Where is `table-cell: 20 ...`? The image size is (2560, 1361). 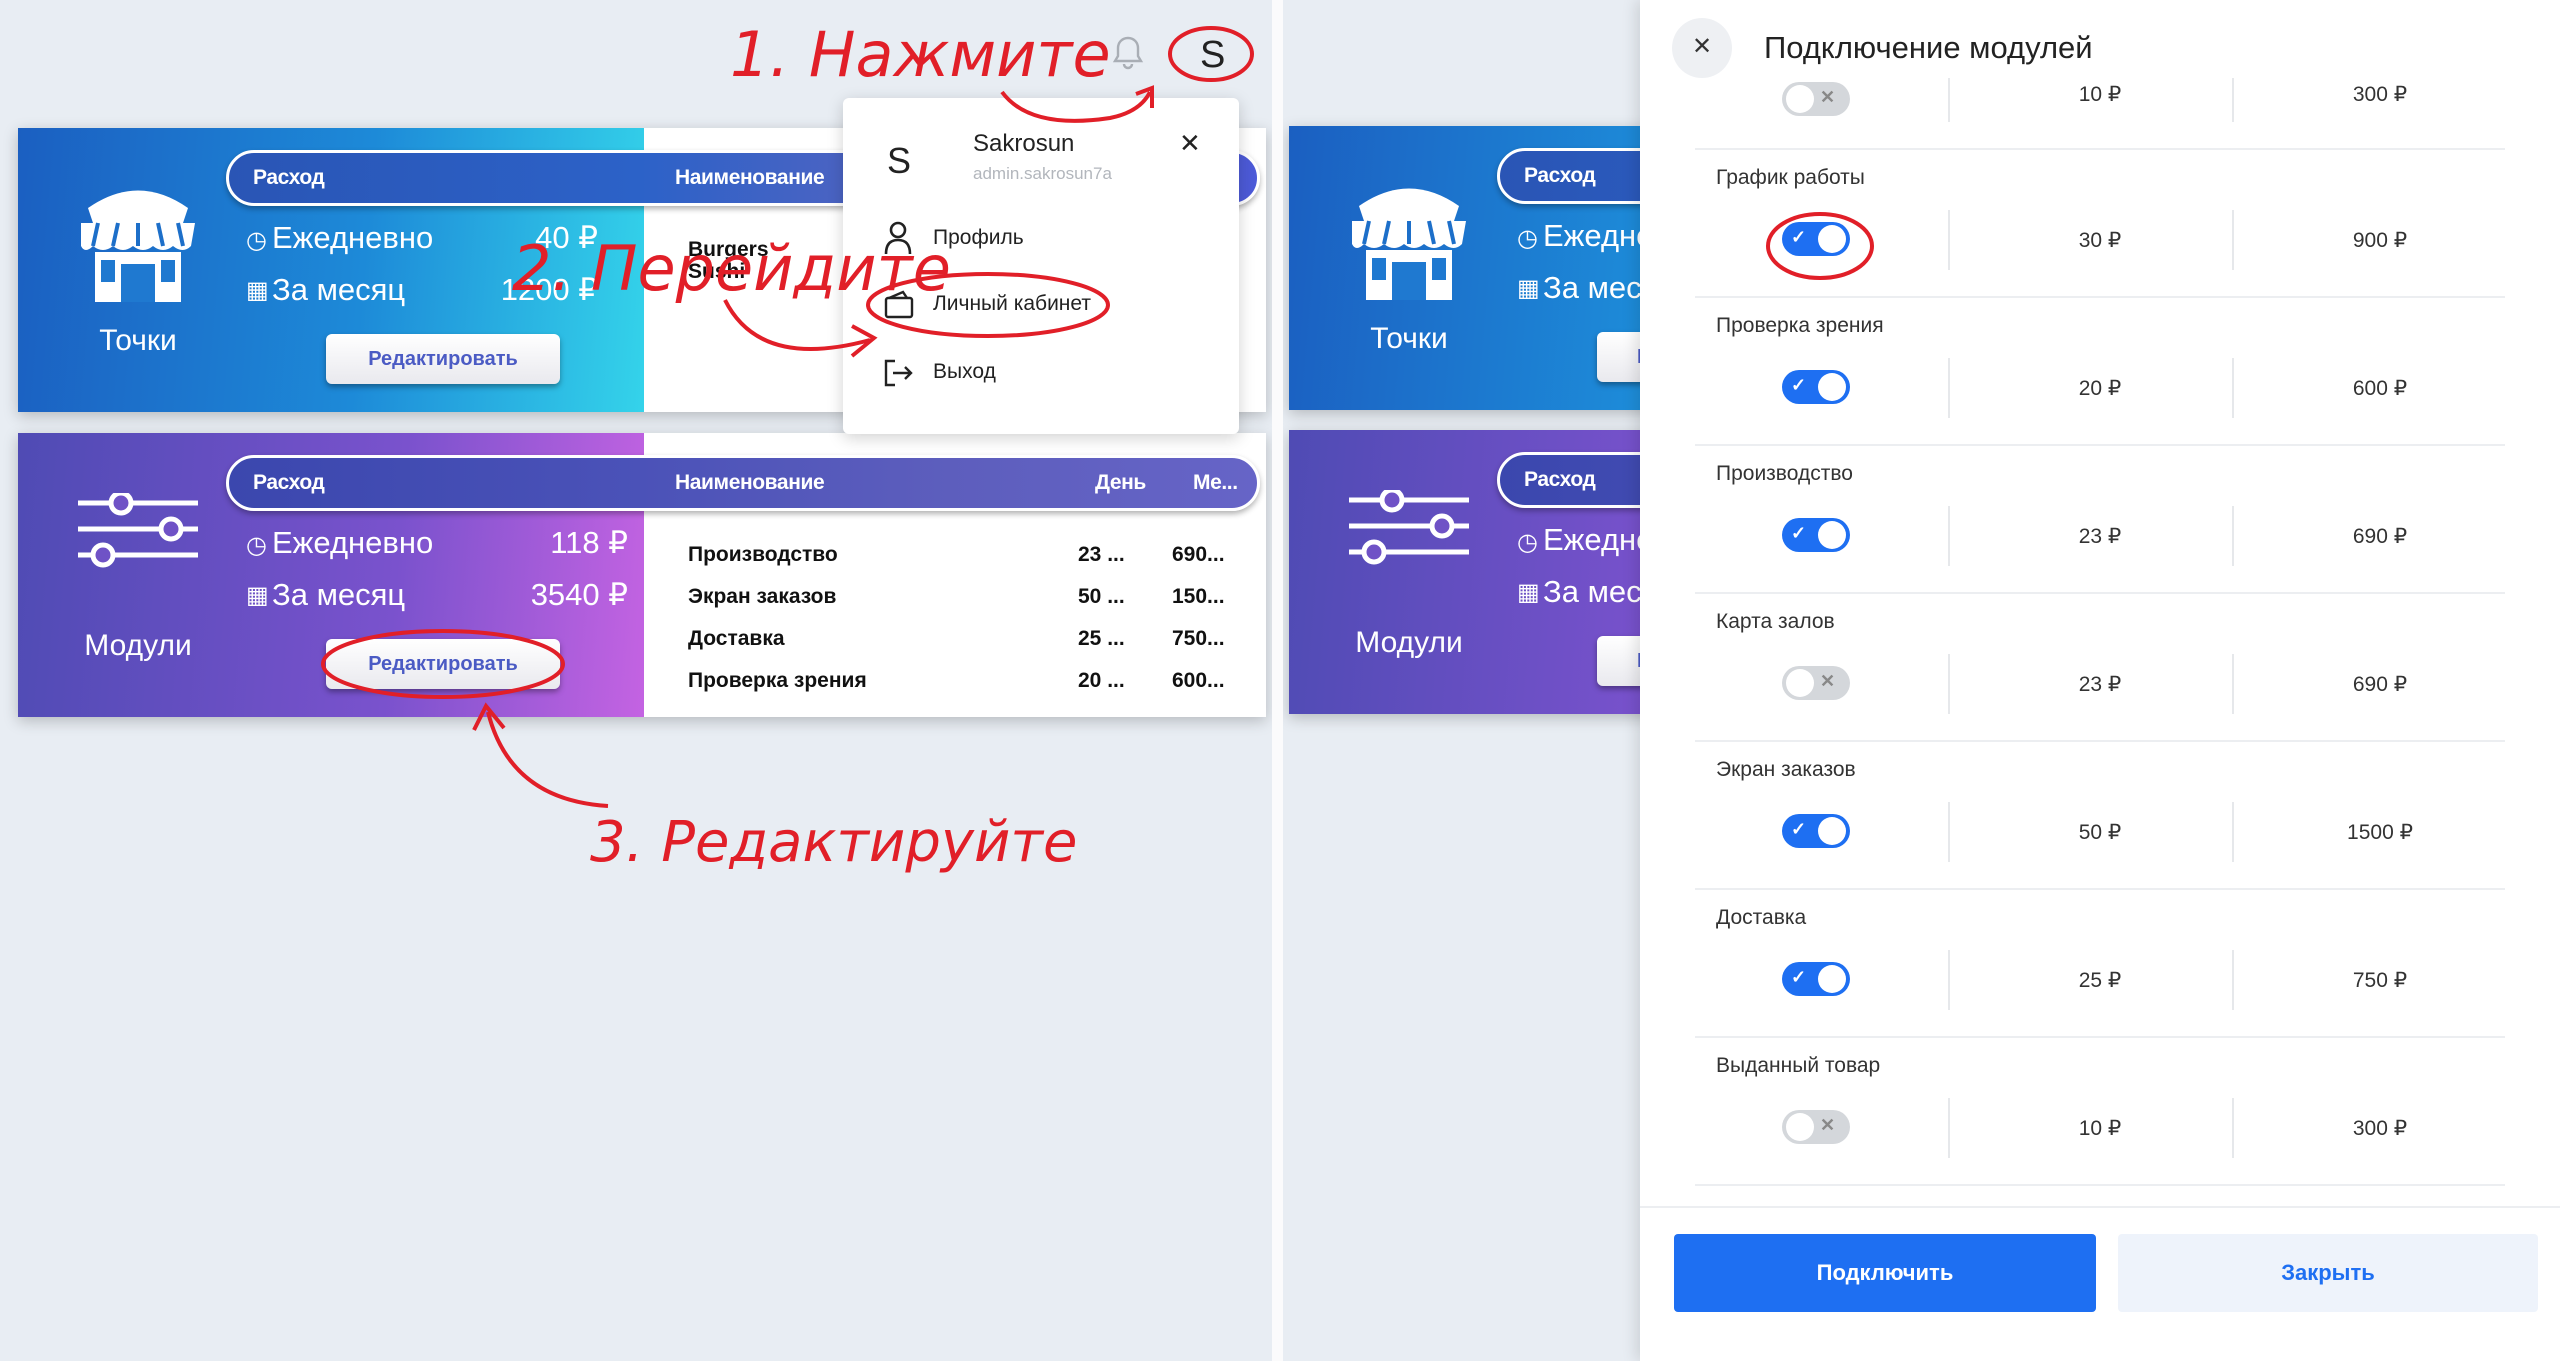
table-cell: 20 ... is located at coordinates (1101, 680).